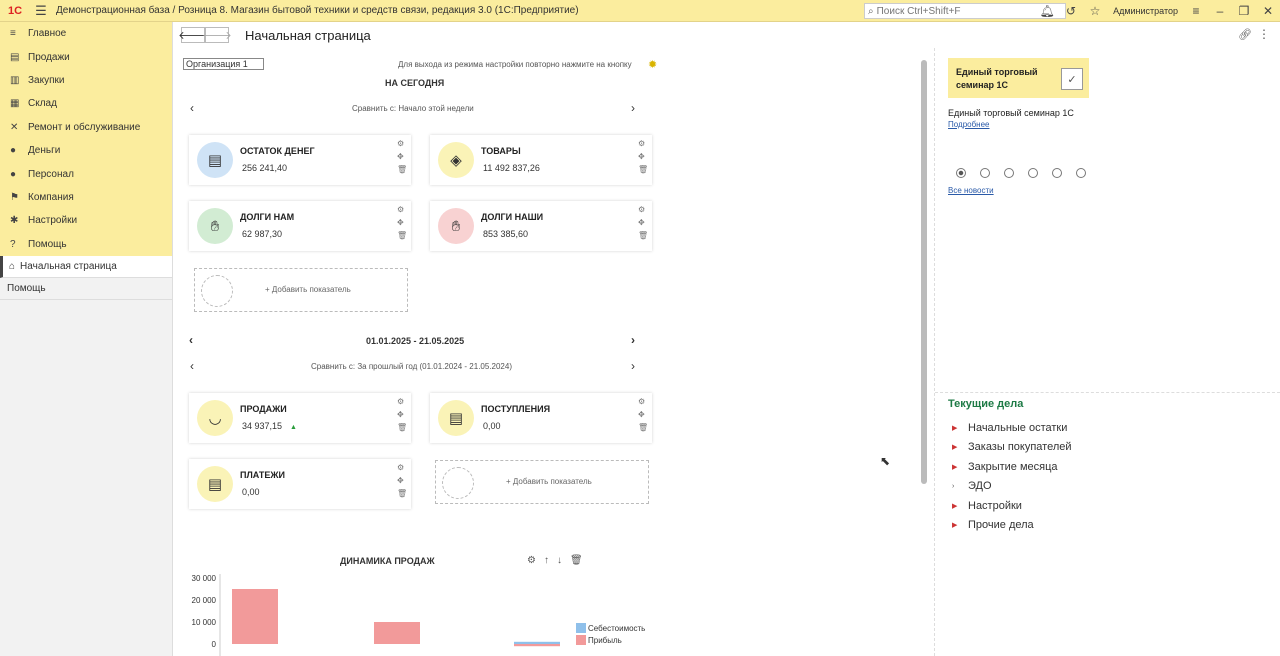  Describe the element at coordinates (541, 160) in the screenshot. I see `card-goods: ◈ ТОВАРЫ 11 492 837,26 ⚙ ✥ 🗑︎` at that location.